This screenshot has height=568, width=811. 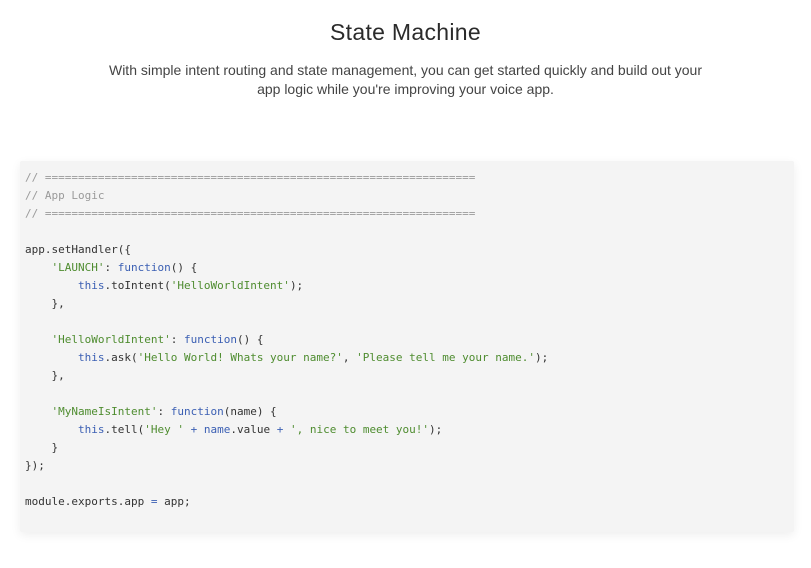 What do you see at coordinates (35, 465) in the screenshot?
I see `code-token-plain: });` at bounding box center [35, 465].